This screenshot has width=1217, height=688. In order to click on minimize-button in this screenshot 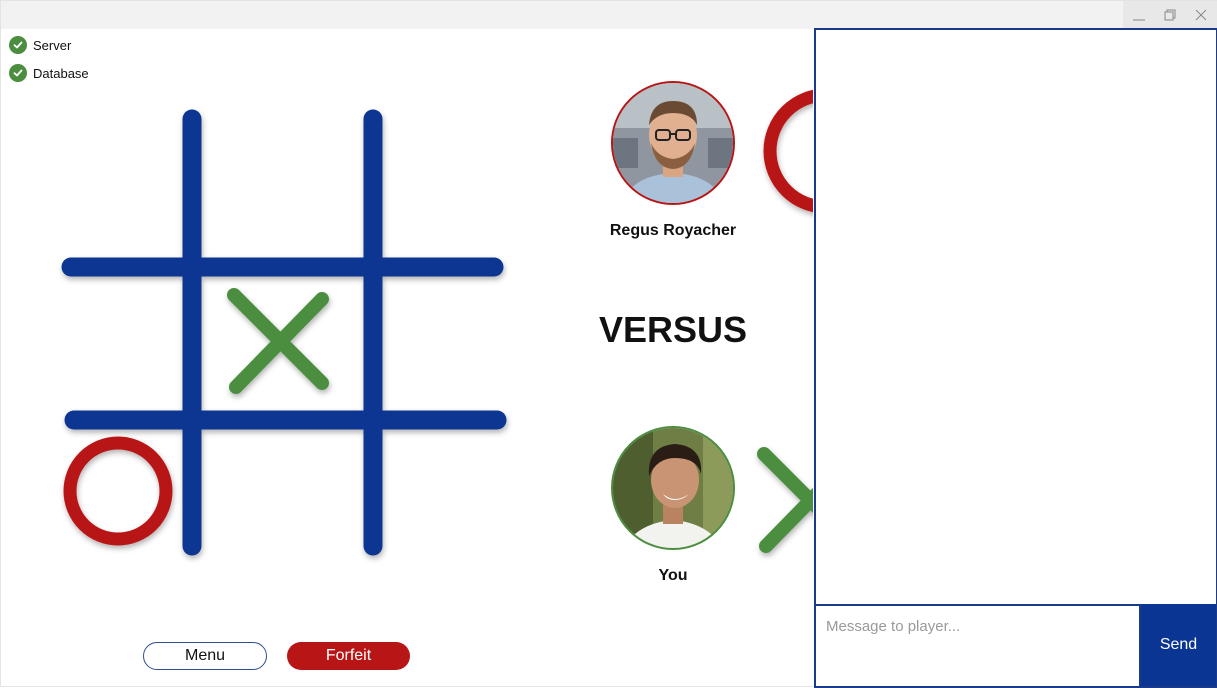, I will do `click(1138, 15)`.